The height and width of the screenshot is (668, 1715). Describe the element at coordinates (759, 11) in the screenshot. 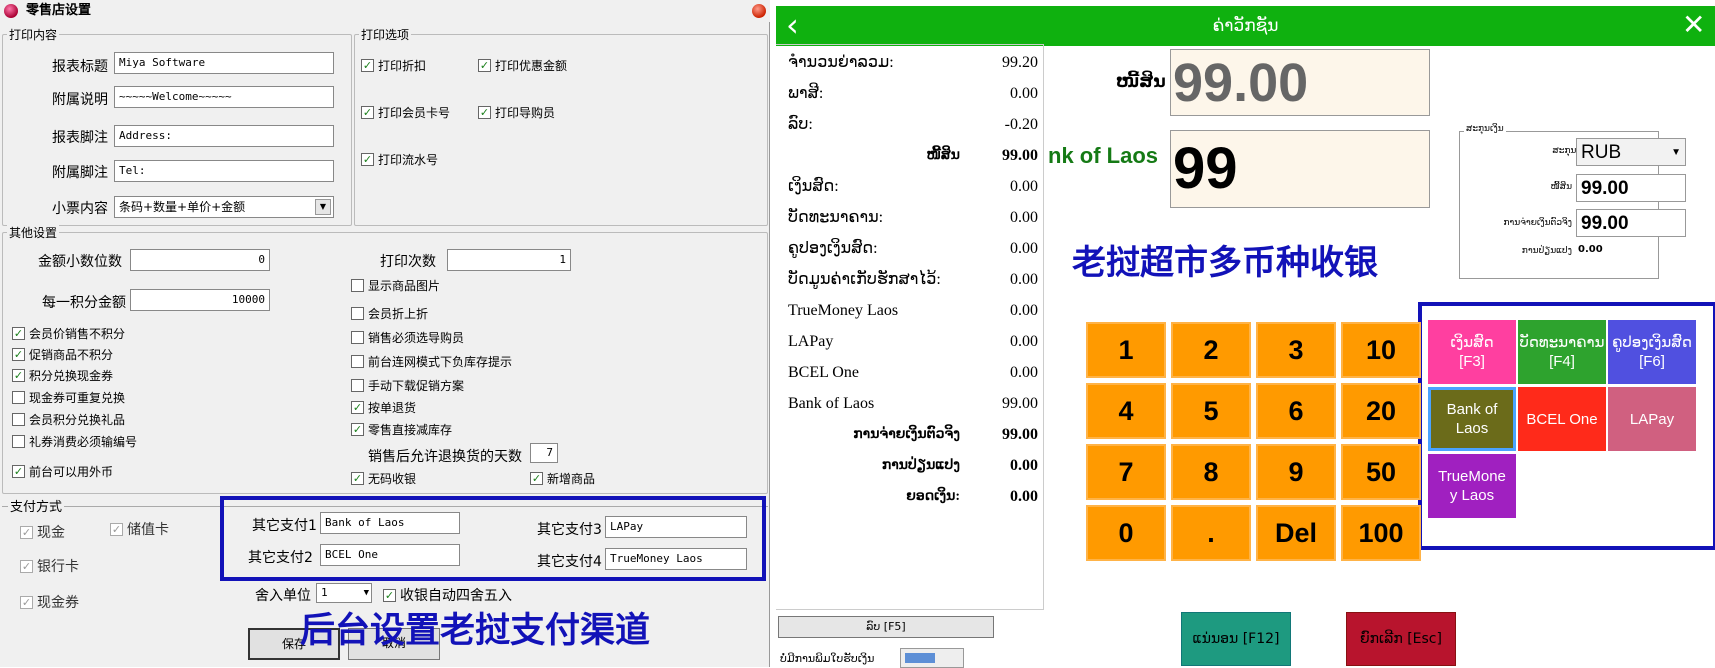

I see `close-icon` at that location.